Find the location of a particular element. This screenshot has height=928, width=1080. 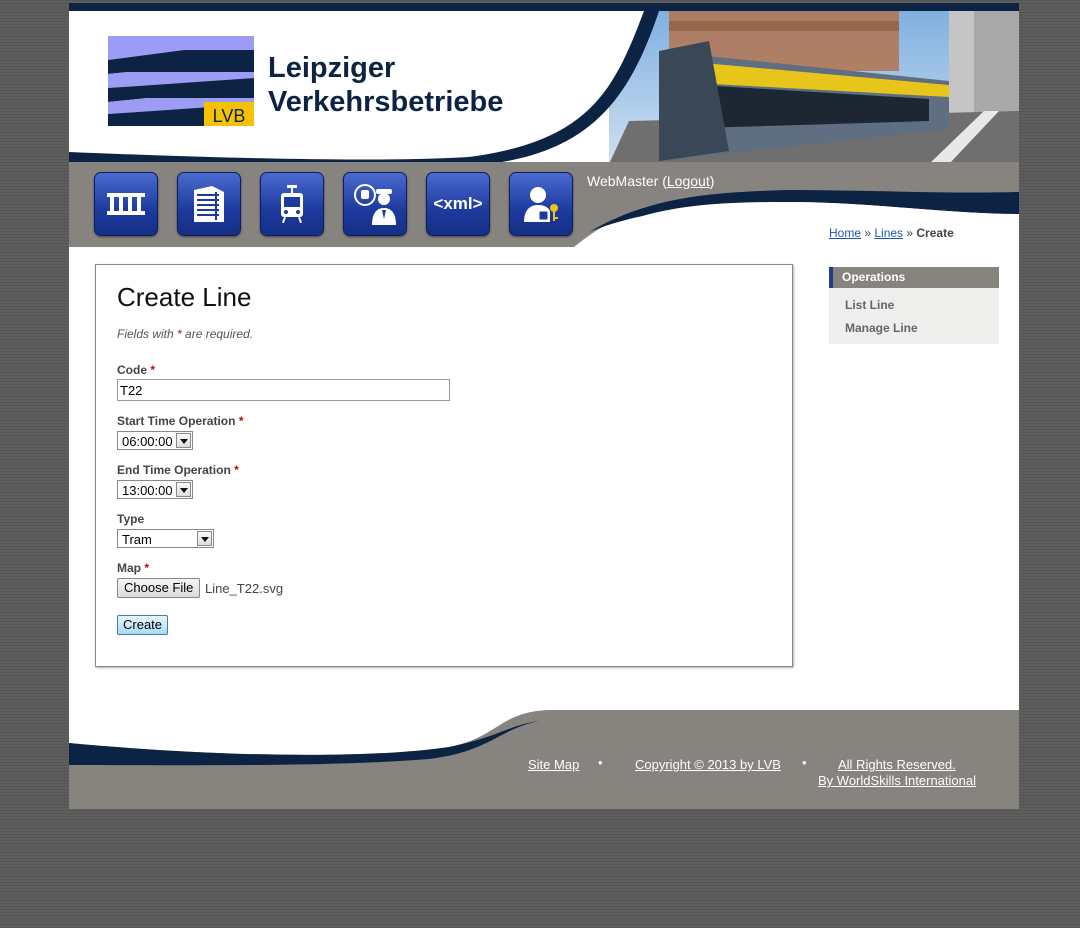

type-label-text: Type is located at coordinates (131, 519).